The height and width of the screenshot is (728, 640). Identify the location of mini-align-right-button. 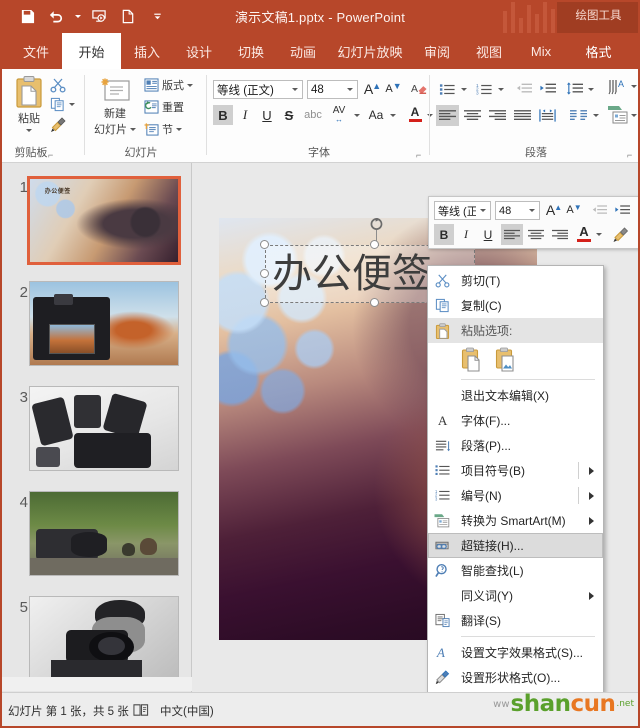
(560, 234).